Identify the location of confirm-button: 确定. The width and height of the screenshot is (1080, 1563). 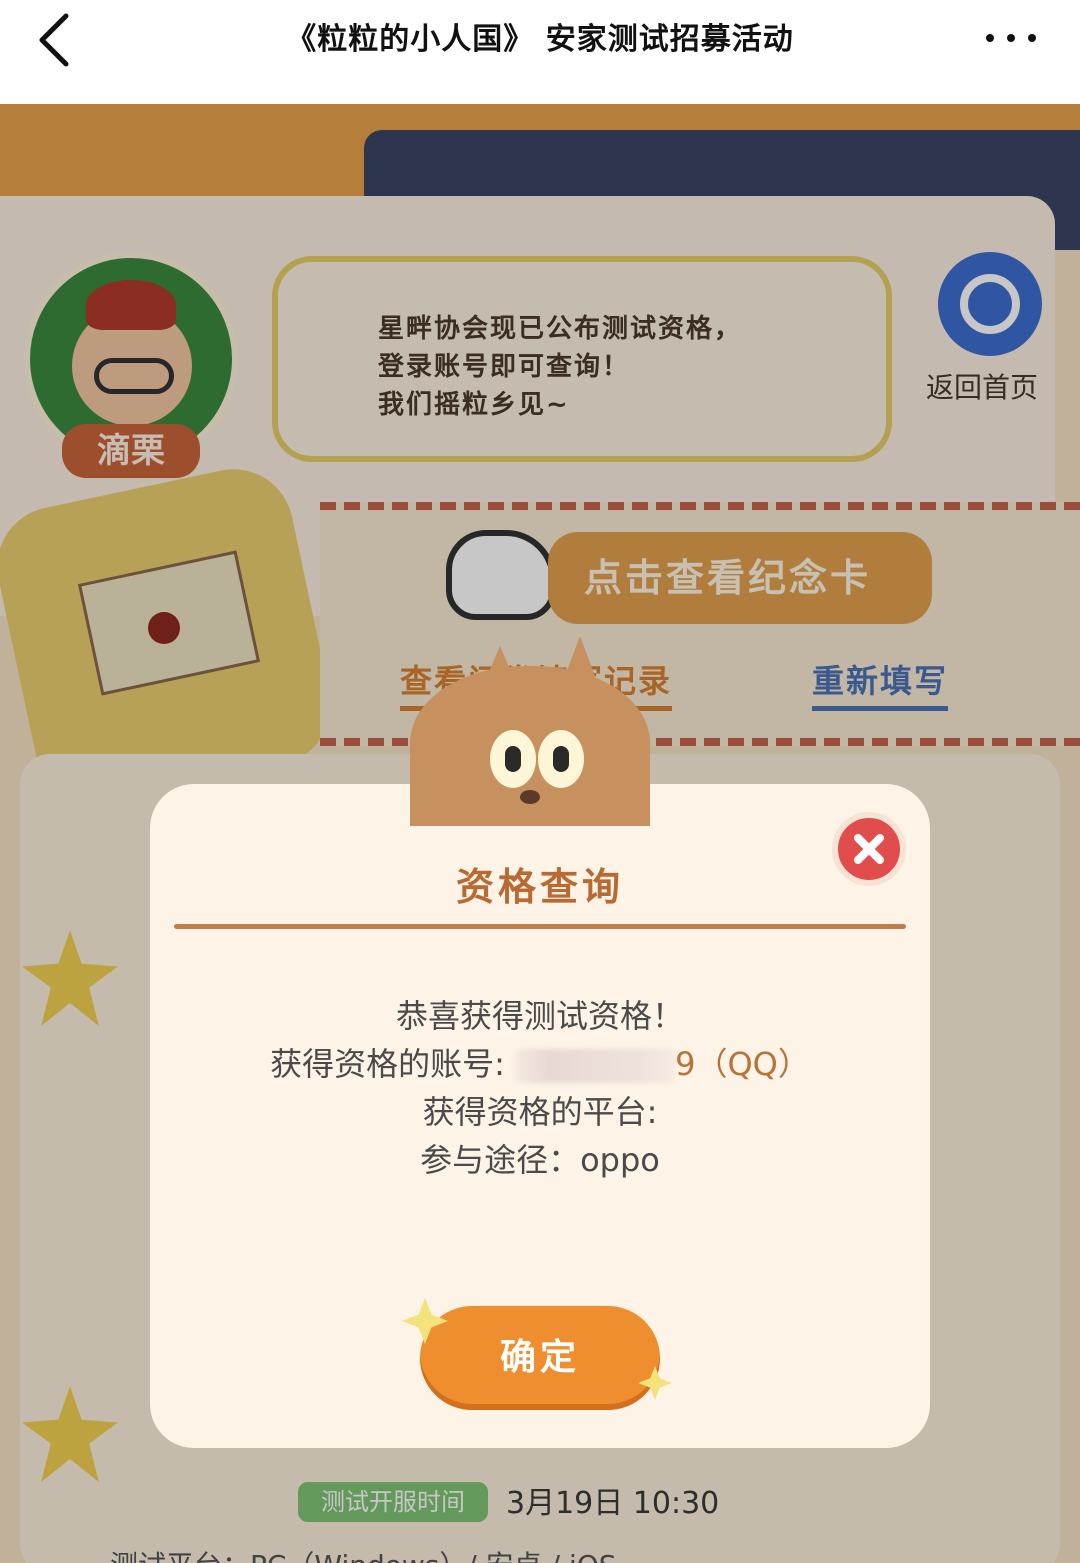
(540, 1358).